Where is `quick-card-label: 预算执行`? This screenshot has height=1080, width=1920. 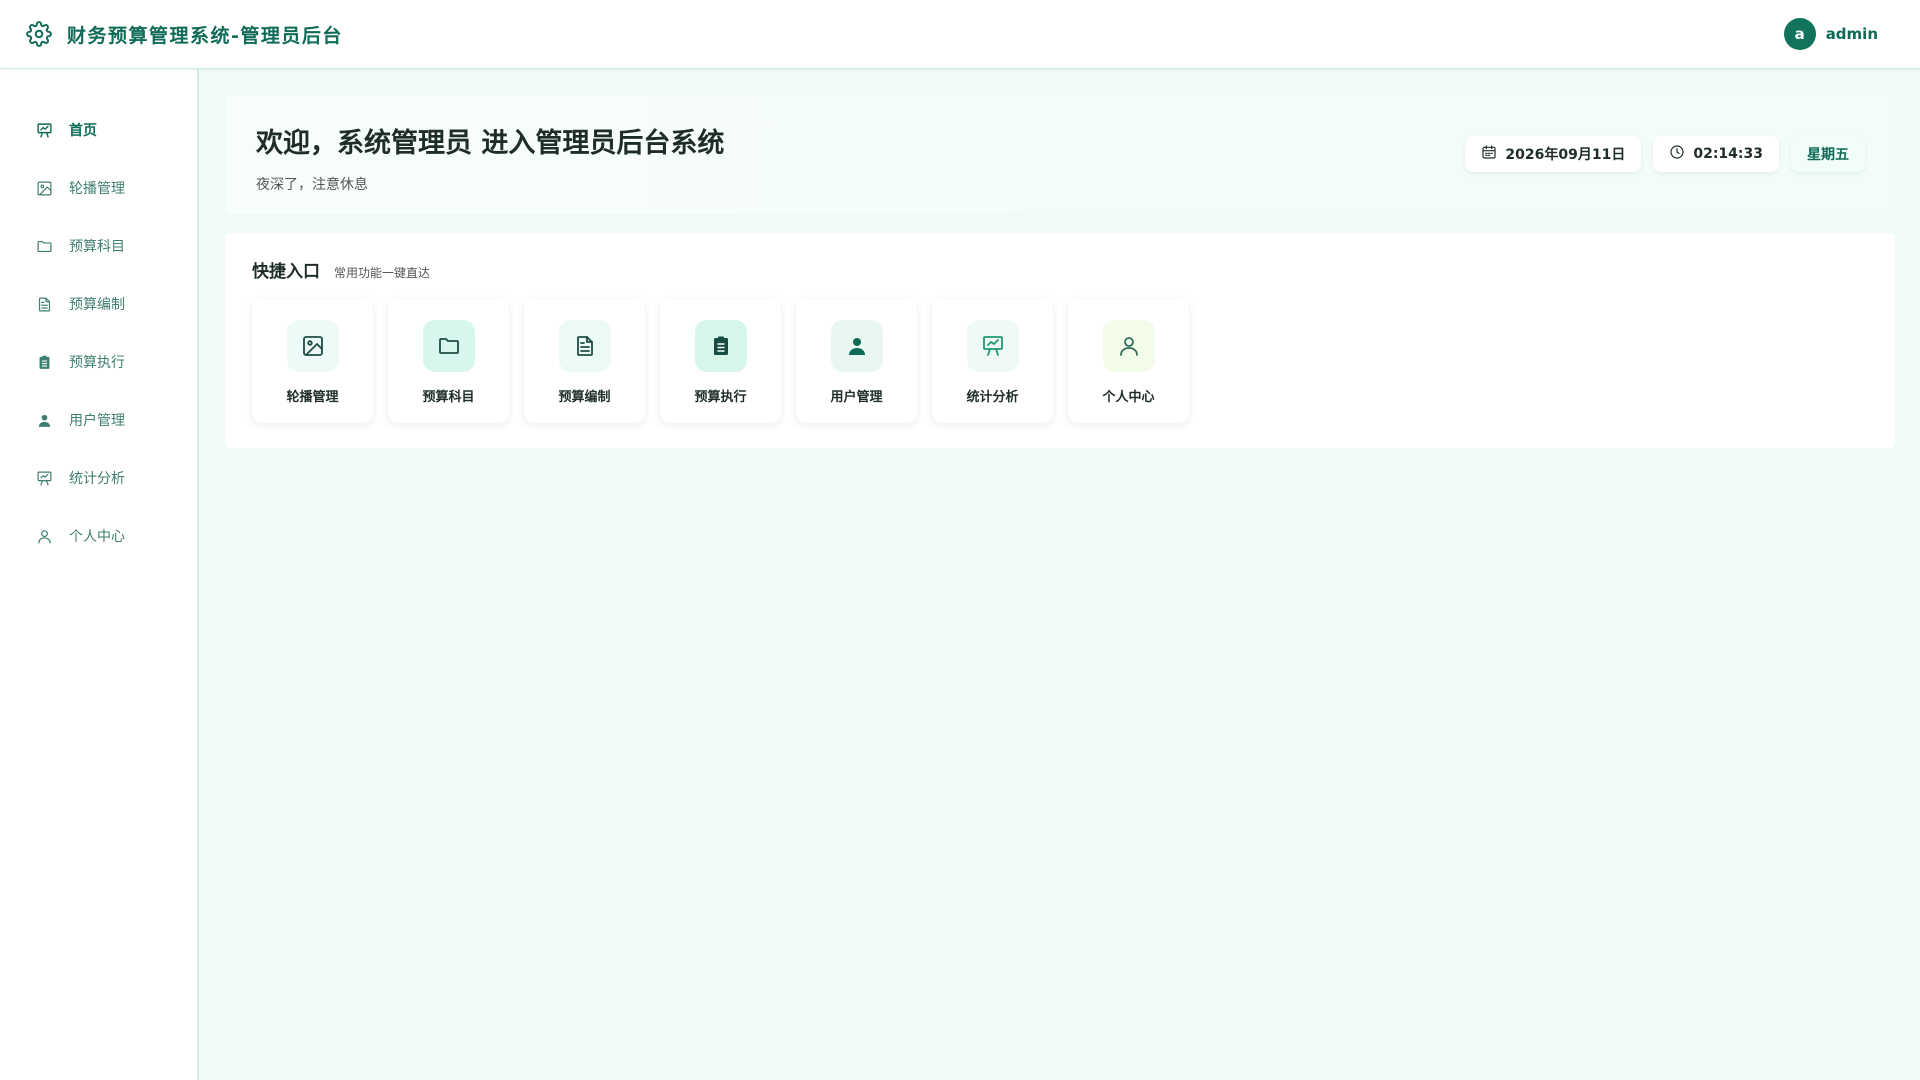
quick-card-label: 预算执行 is located at coordinates (720, 397).